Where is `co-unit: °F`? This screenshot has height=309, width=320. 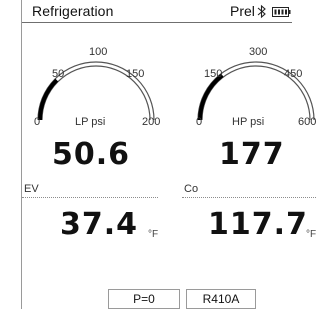 co-unit: °F is located at coordinates (311, 234).